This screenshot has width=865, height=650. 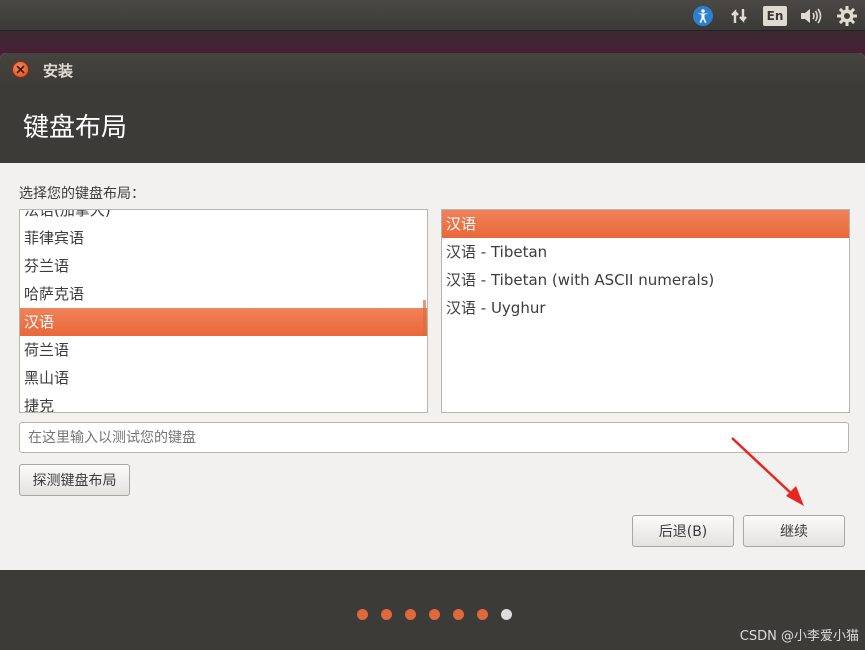 What do you see at coordinates (75, 128) in the screenshot?
I see `page-title: 键盘布局` at bounding box center [75, 128].